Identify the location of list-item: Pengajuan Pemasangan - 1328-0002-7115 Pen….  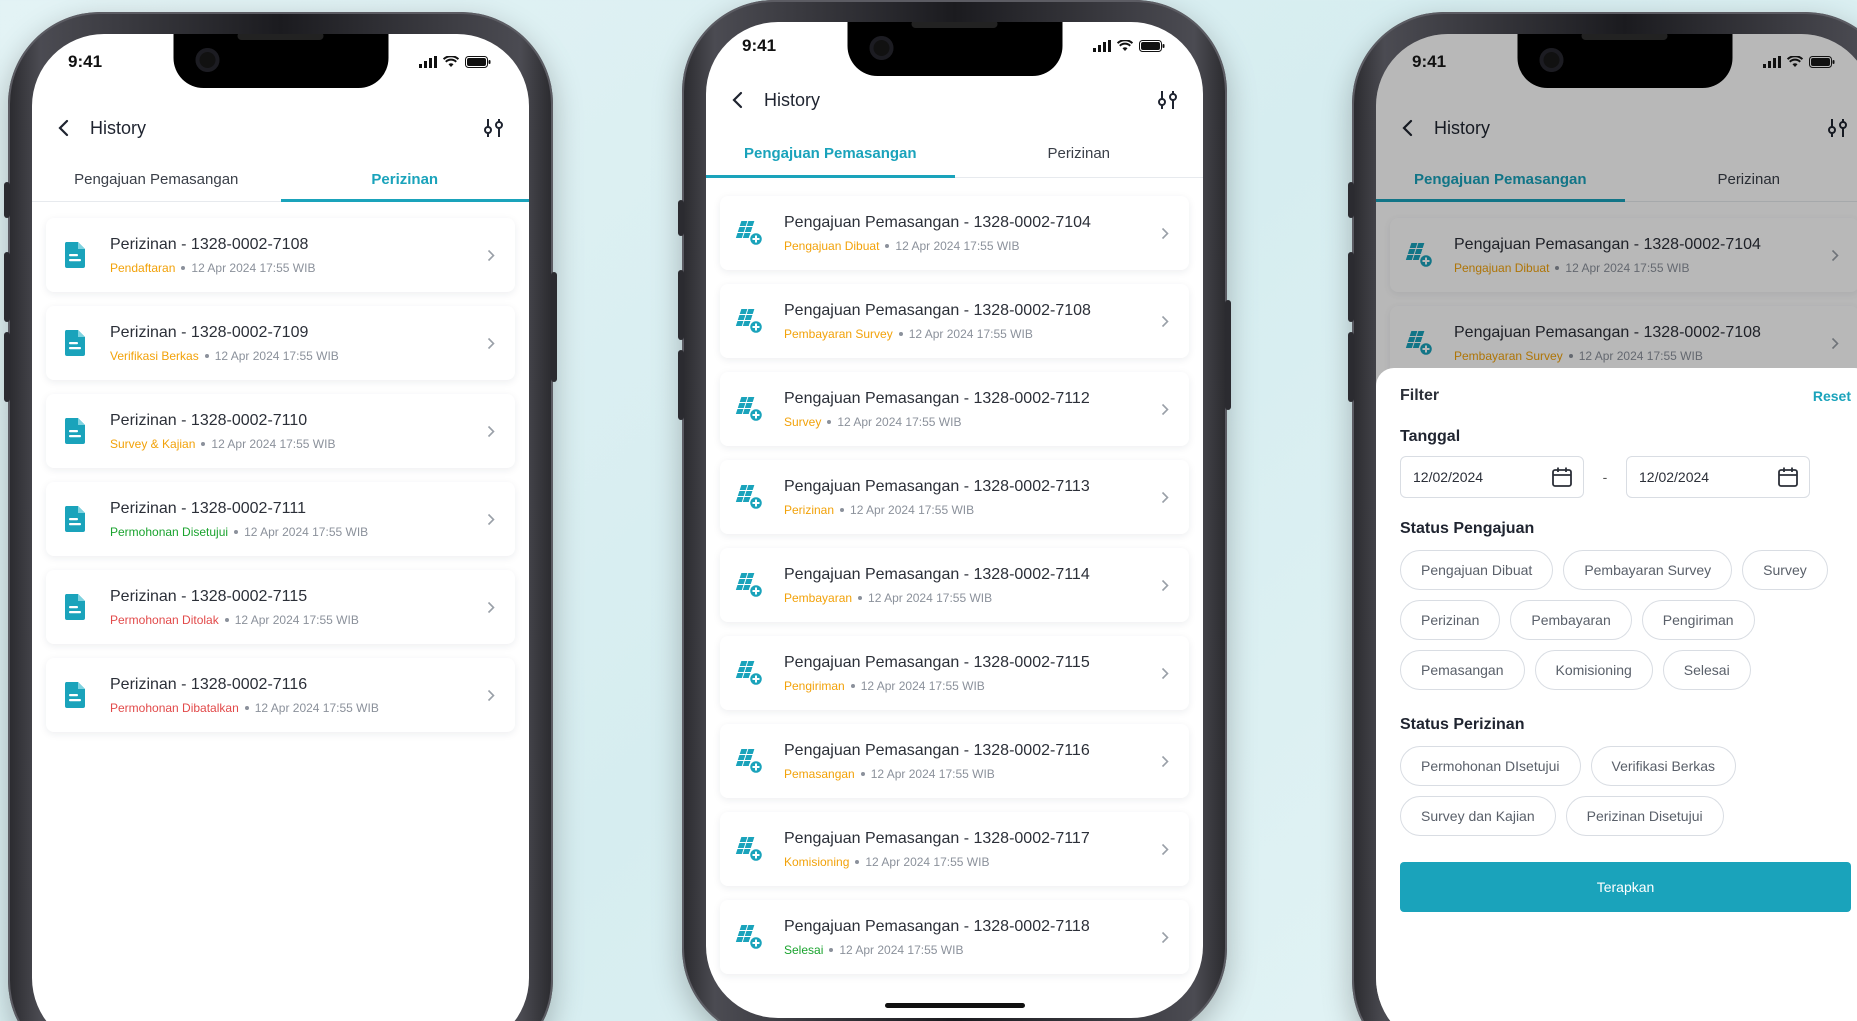
(954, 673).